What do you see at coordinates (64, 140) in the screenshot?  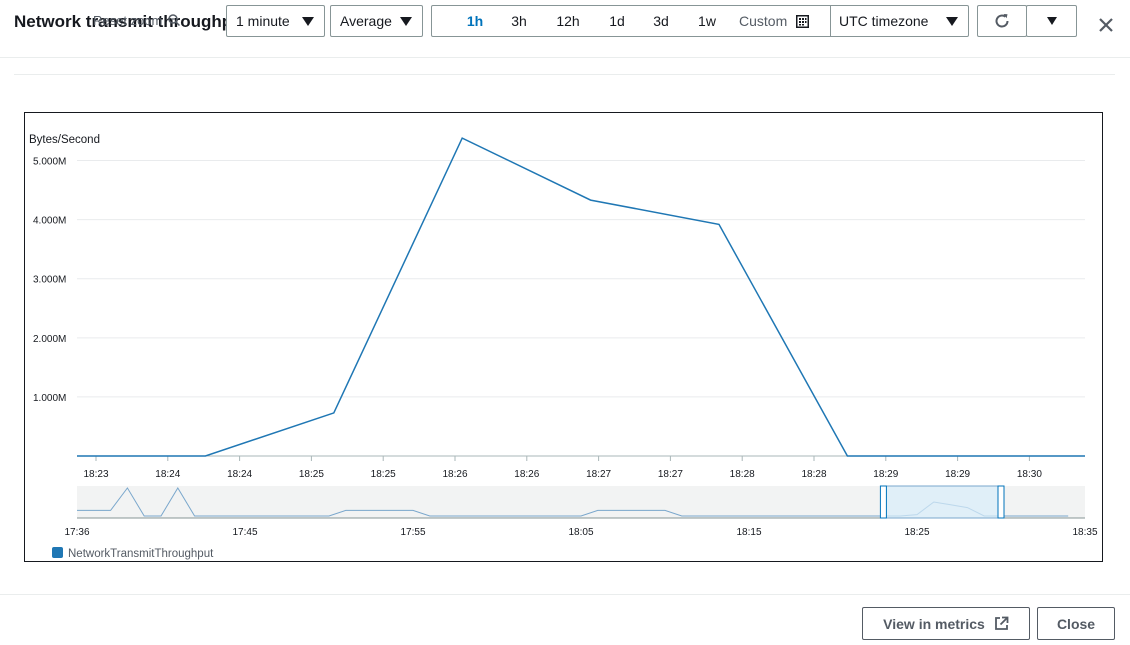 I see `y-axis-label: Bytes/Second` at bounding box center [64, 140].